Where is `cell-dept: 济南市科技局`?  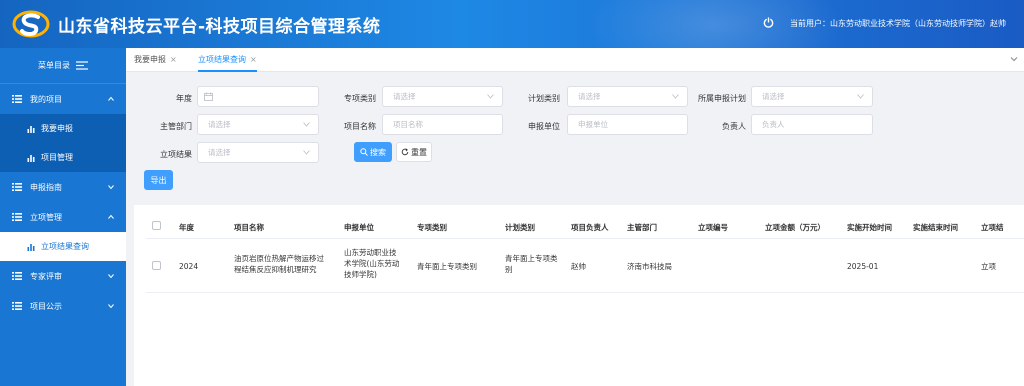
cell-dept: 济南市科技局 is located at coordinates (649, 266).